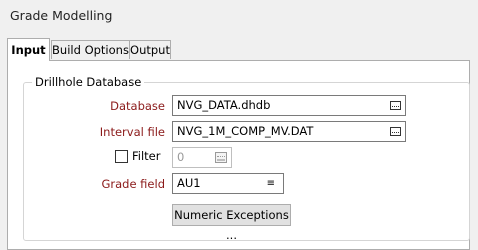 The width and height of the screenshot is (478, 250). Describe the element at coordinates (202, 157) in the screenshot. I see `filter-field: 0` at that location.